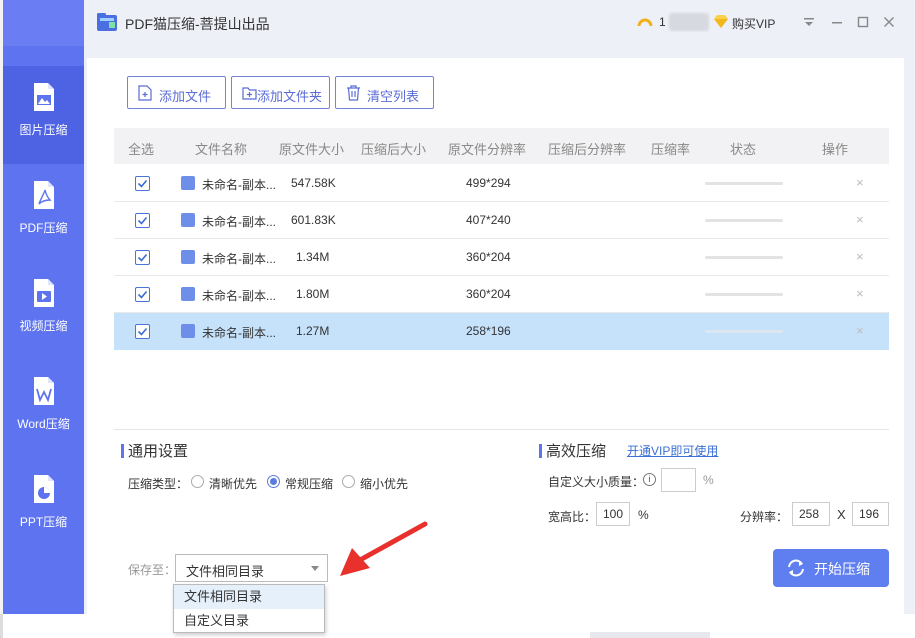 Image resolution: width=915 pixels, height=638 pixels. What do you see at coordinates (488, 183) in the screenshot?
I see `file-resolution: 499*294` at bounding box center [488, 183].